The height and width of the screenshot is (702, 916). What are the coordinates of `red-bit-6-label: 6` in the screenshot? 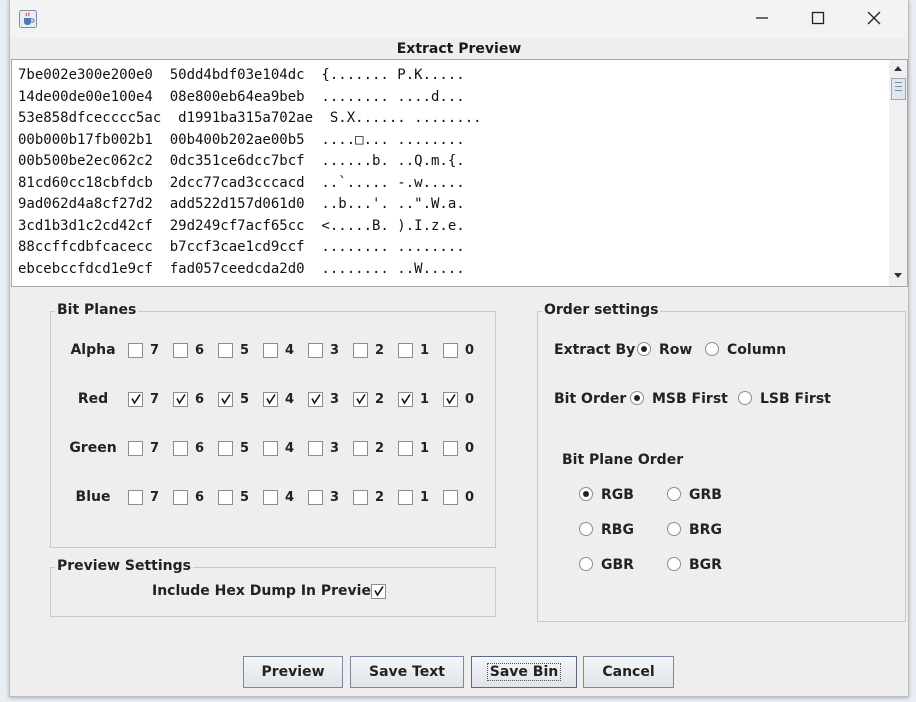 It's located at (199, 399).